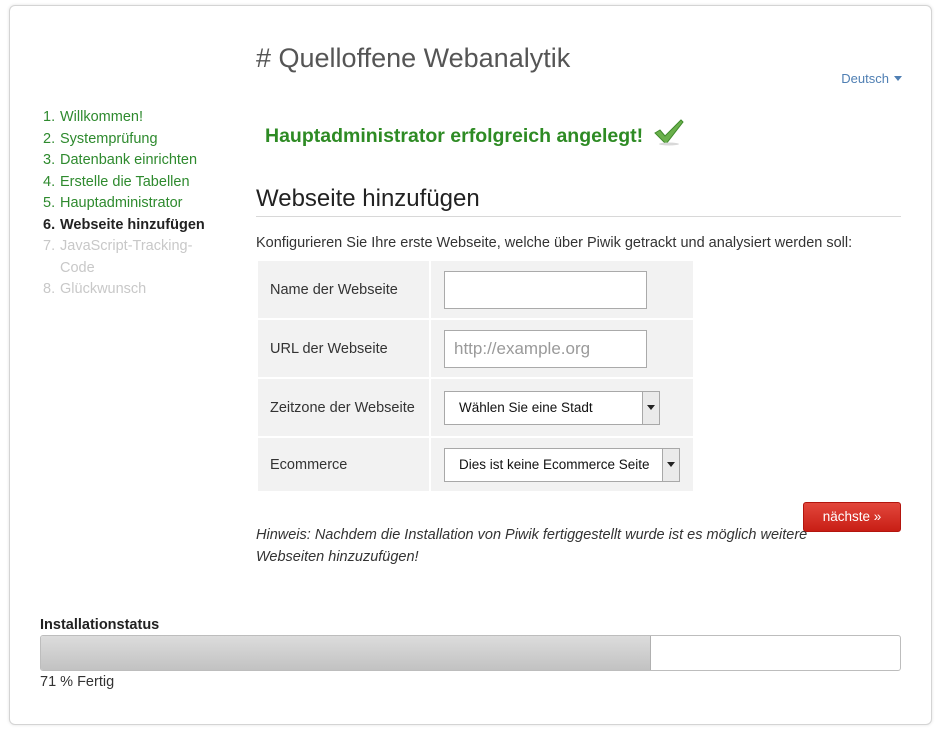 Image resolution: width=939 pixels, height=731 pixels. I want to click on checkmark-icon, so click(668, 132).